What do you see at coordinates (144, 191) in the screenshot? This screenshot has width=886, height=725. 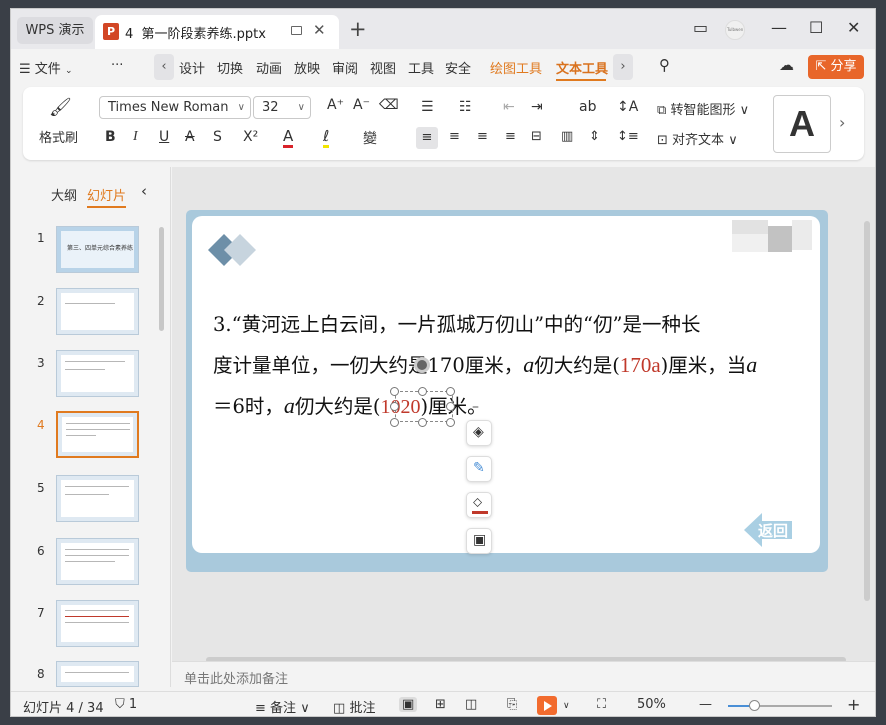 I see `collapse-panel-icon: ‹` at bounding box center [144, 191].